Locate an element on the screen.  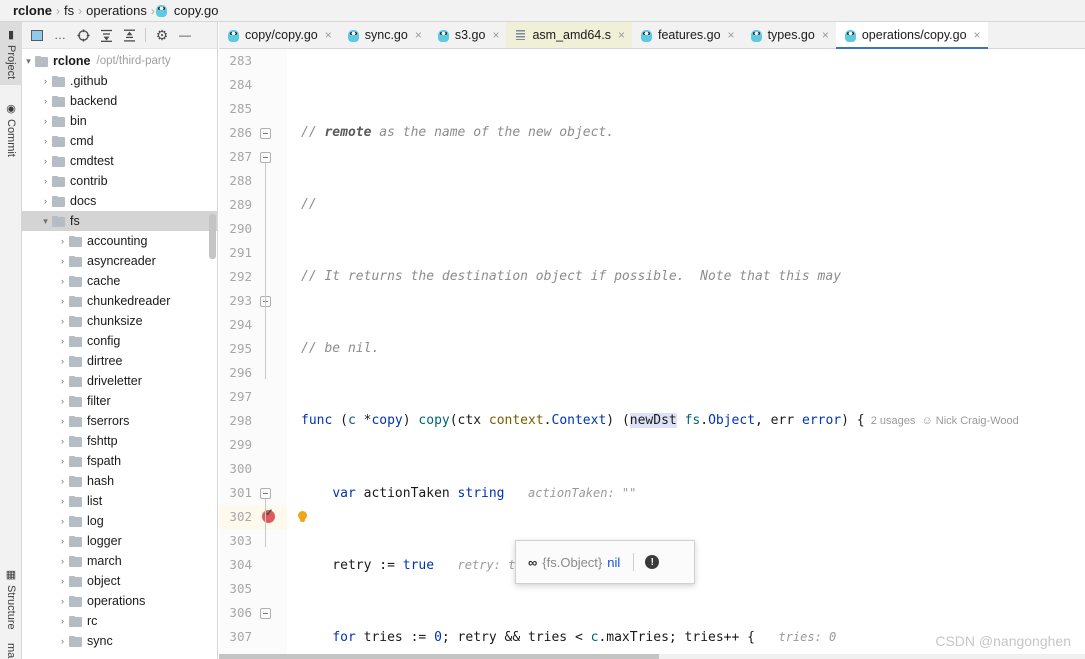
code-line-283: // remote as the name of the new object. is located at coordinates (686, 133).